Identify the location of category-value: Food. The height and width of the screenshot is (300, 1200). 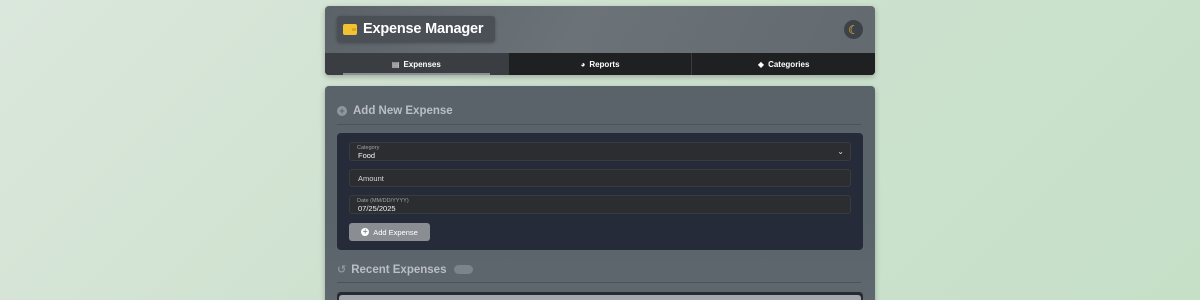
(367, 155).